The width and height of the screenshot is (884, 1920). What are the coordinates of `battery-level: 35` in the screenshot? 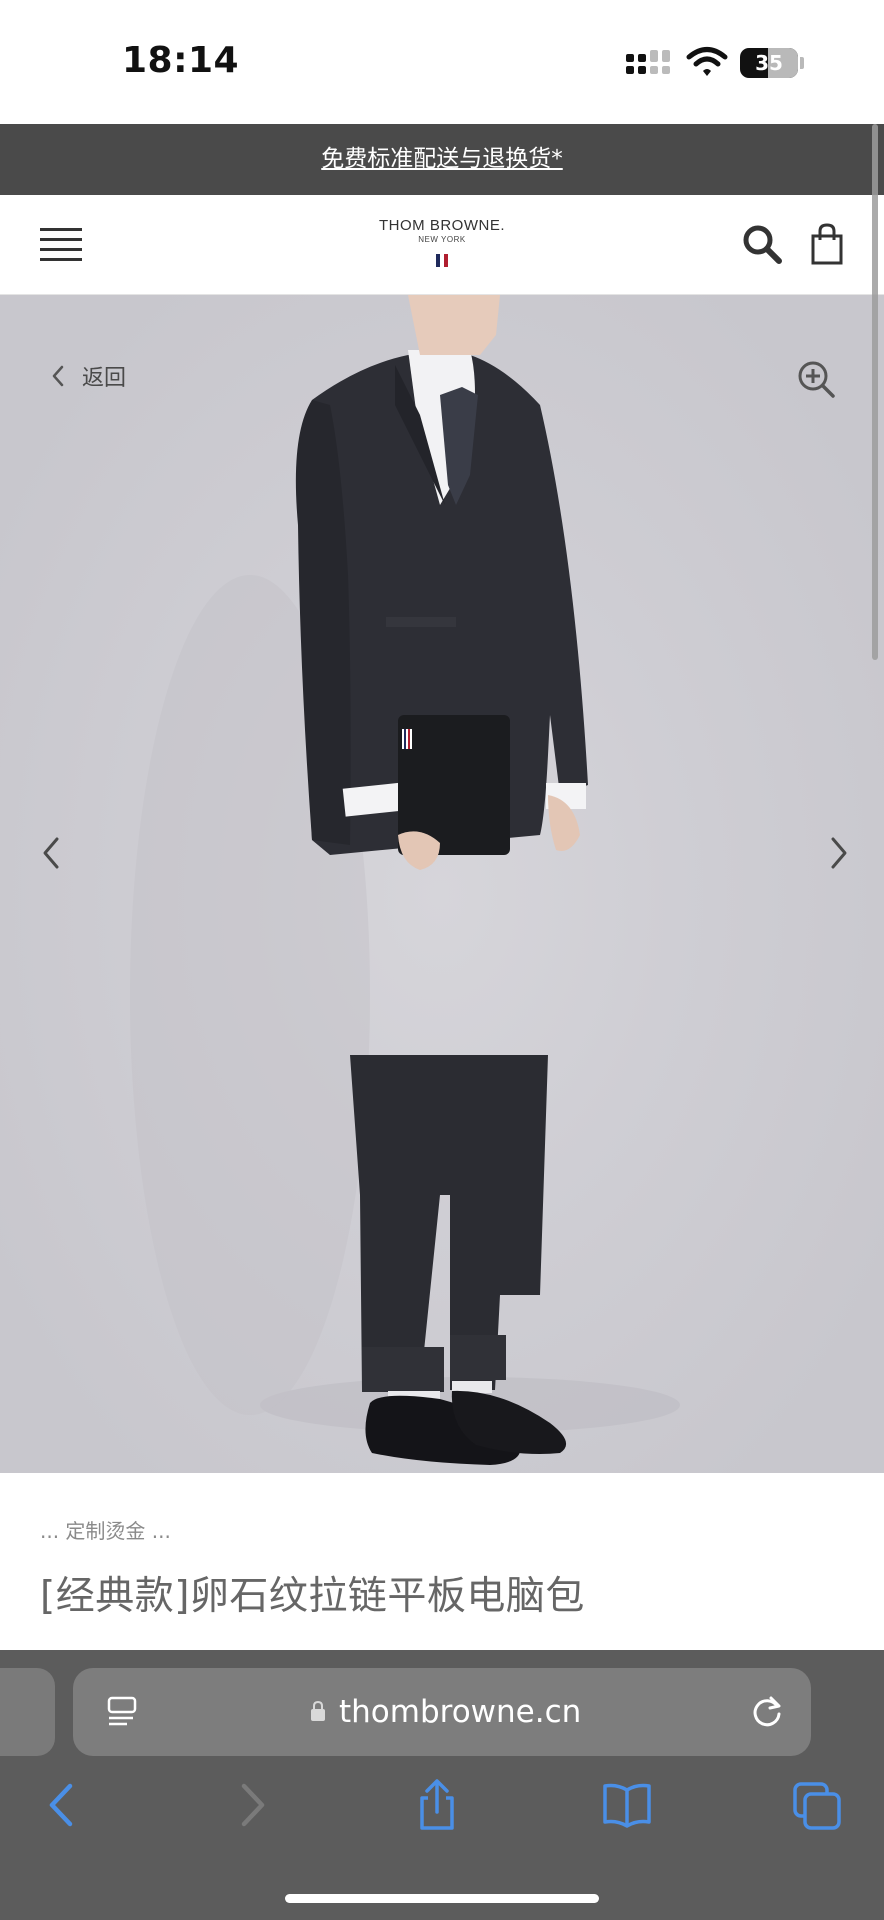 It's located at (769, 63).